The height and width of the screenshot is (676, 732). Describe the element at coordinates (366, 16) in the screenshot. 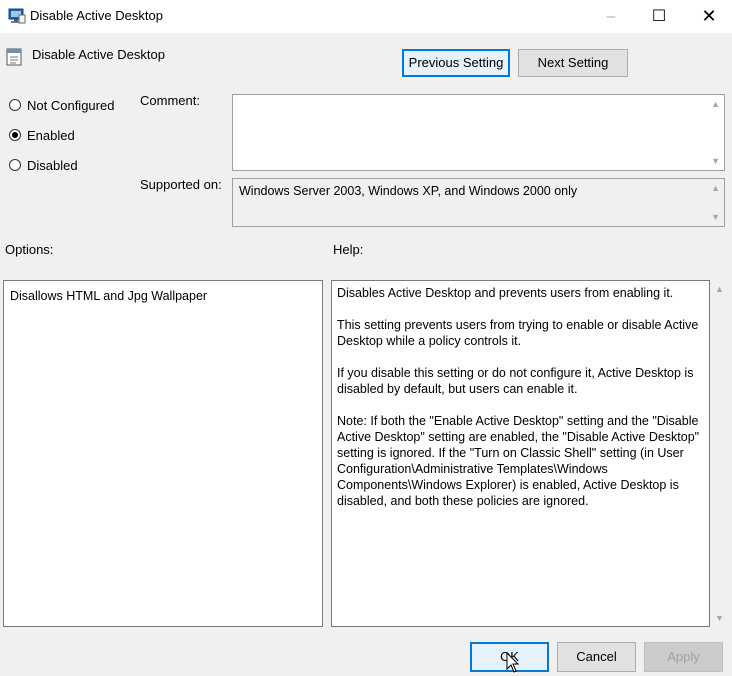

I see `title-bar: Disable Active Desktop – ☐ ✕` at that location.